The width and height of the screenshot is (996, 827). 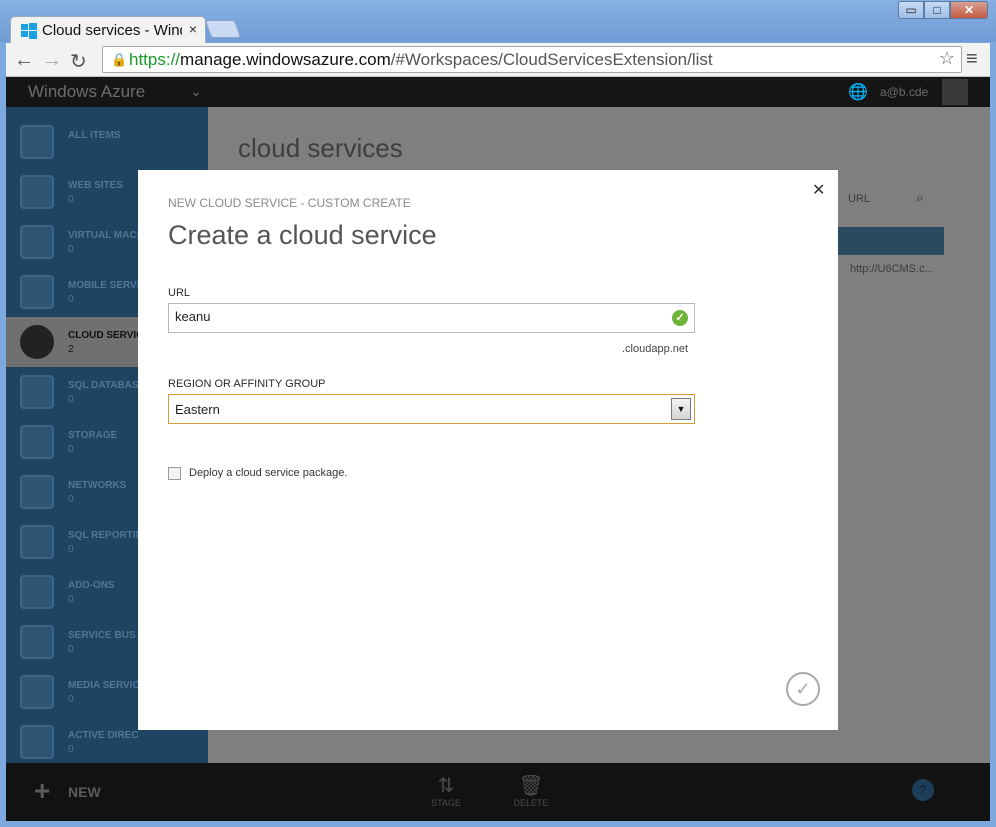 I want to click on dialog-title: Create a cloud service, so click(x=302, y=235).